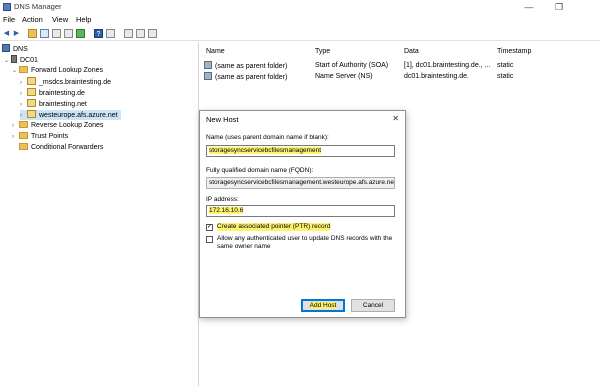  I want to click on tree-item-label: braintesting.de, so click(62, 93).